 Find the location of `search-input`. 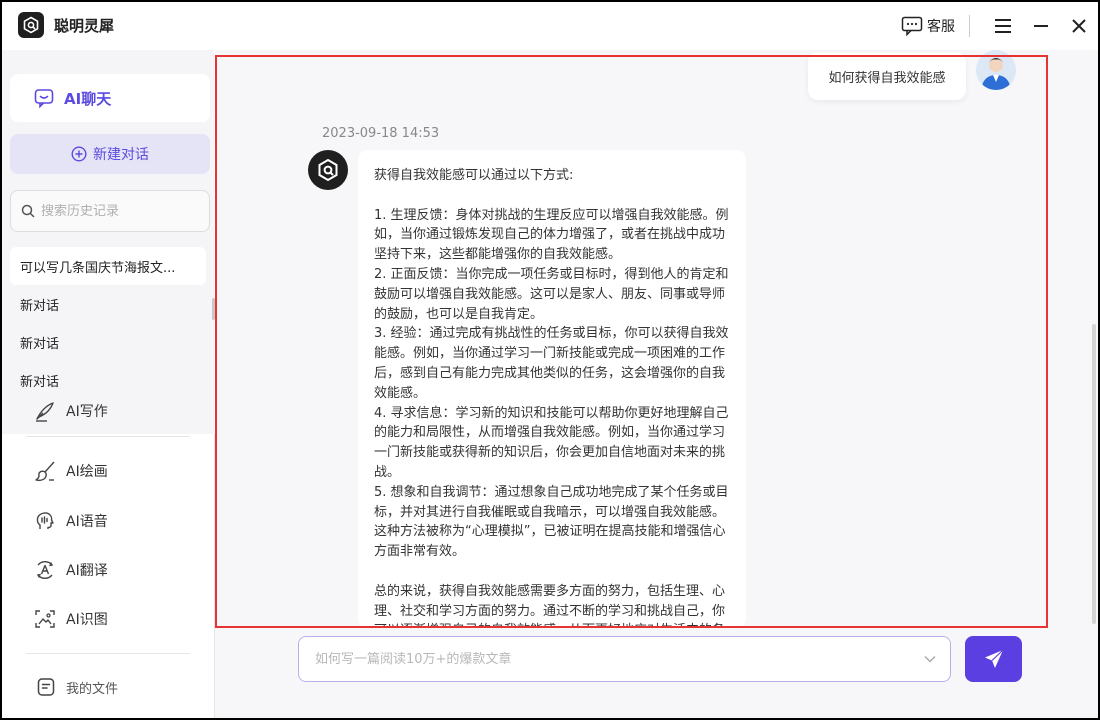

search-input is located at coordinates (116, 211).